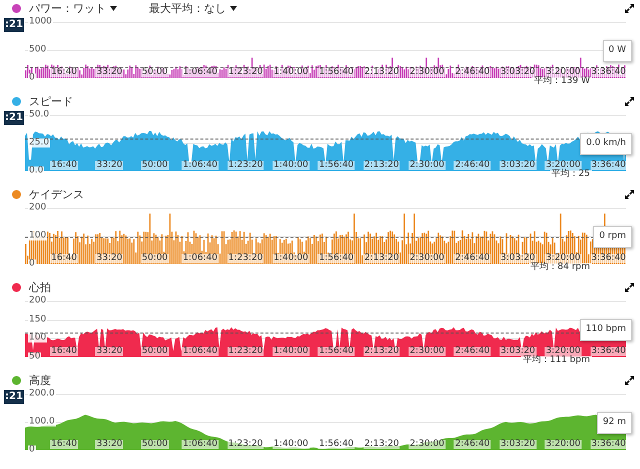 The height and width of the screenshot is (469, 640). What do you see at coordinates (38, 319) in the screenshot?
I see `y-axis-label: 150` at bounding box center [38, 319].